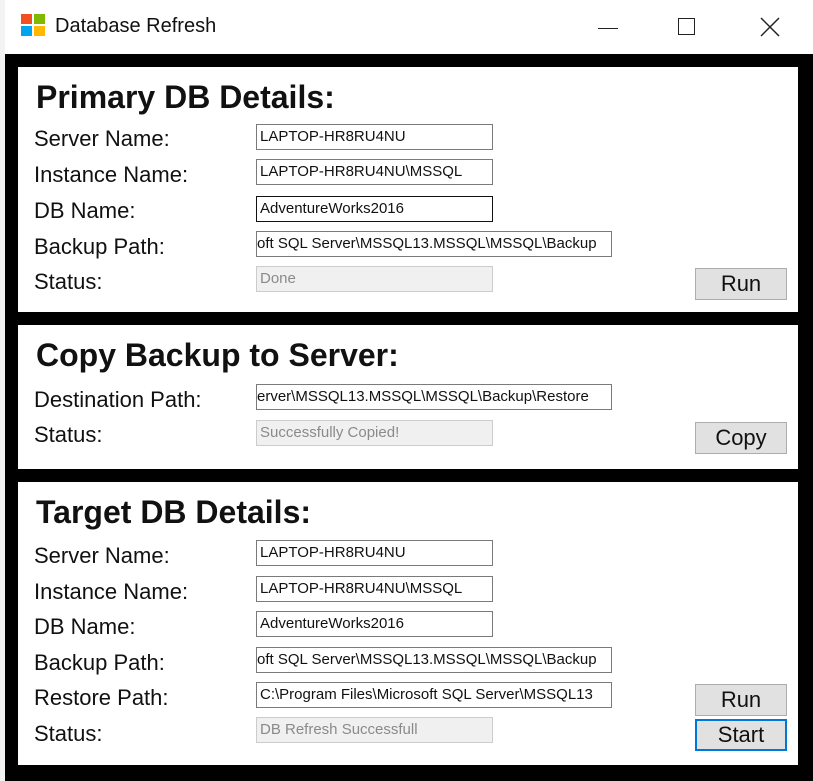 This screenshot has width=813, height=781. Describe the element at coordinates (85, 626) in the screenshot. I see `target-db-label: DB Name:` at that location.